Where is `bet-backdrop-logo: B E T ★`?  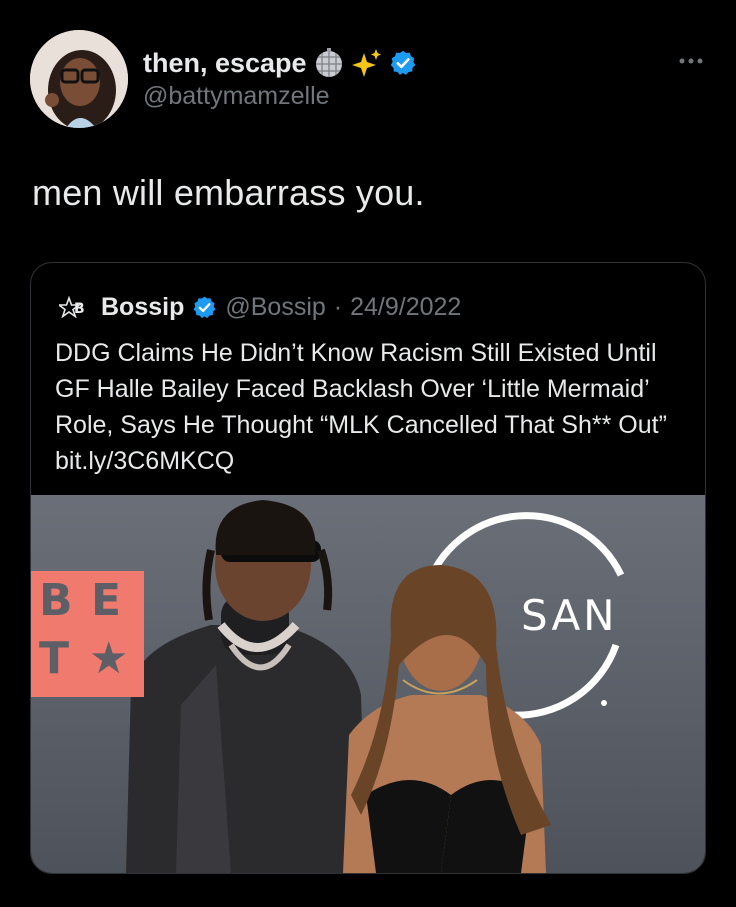
bet-backdrop-logo: B E T ★ is located at coordinates (87, 634).